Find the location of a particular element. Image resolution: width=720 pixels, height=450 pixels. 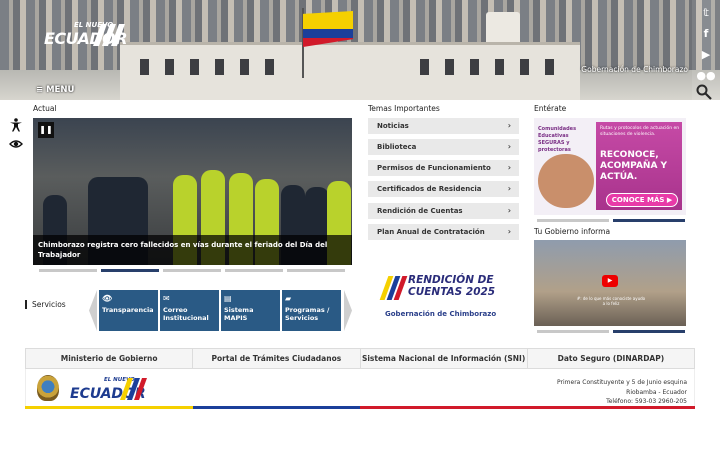

tema-rendicion: Rendición de Cuentas › is located at coordinates (443, 211).